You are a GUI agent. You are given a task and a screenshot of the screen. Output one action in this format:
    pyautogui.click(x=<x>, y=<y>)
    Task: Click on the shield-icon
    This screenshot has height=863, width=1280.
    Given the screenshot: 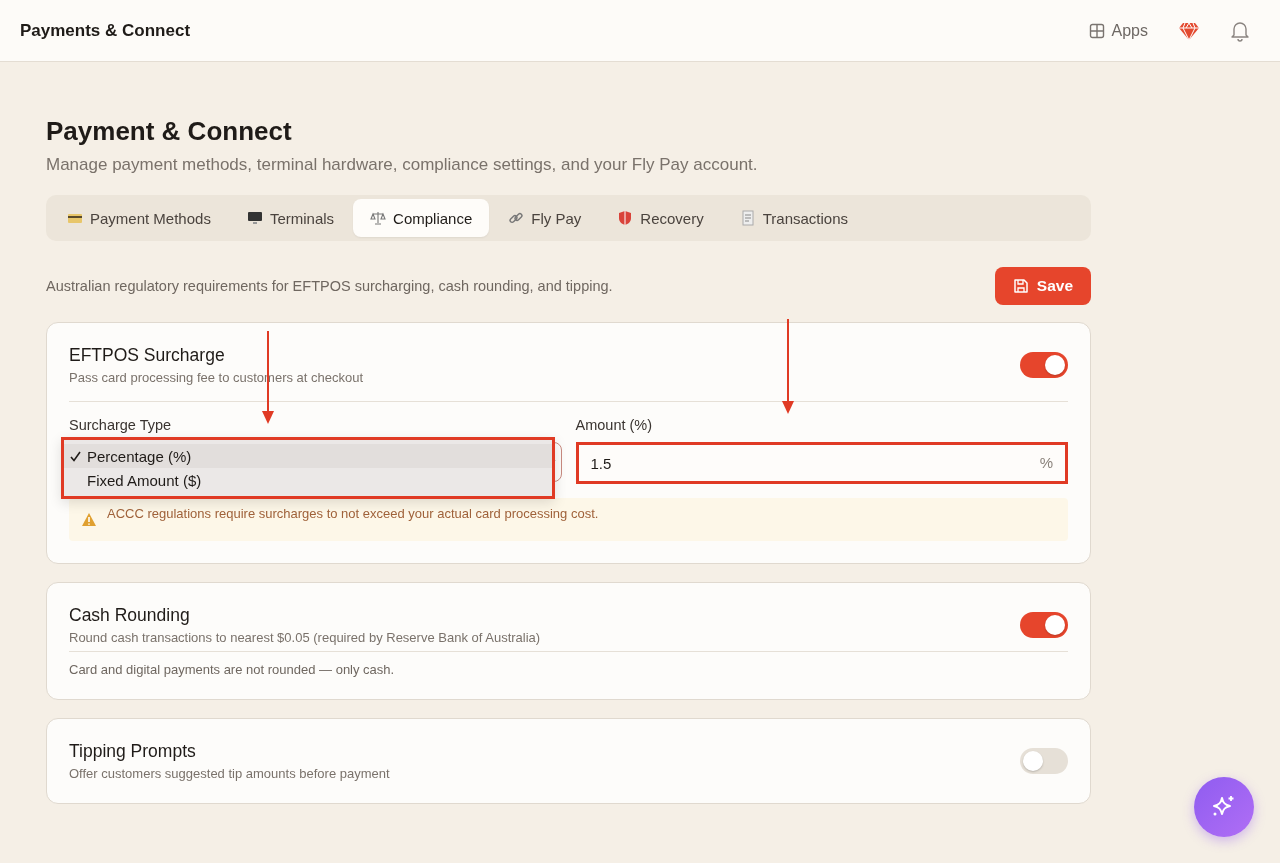 What is the action you would take?
    pyautogui.click(x=625, y=218)
    